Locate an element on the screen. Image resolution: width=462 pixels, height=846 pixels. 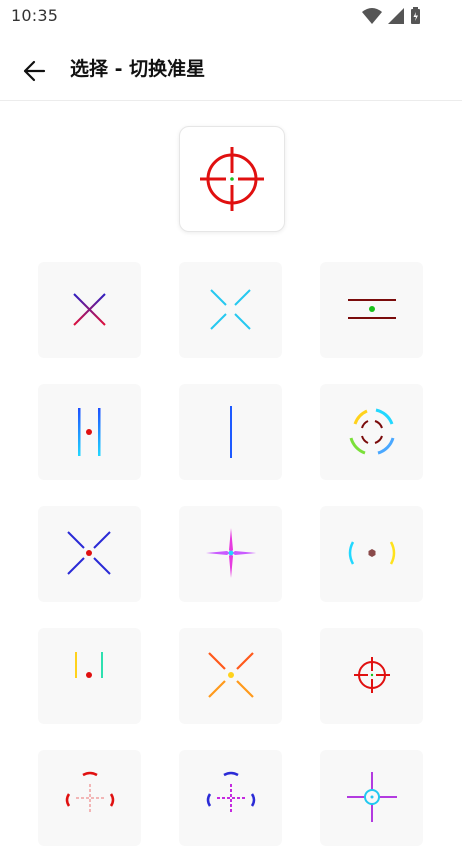
blue-x-red-dot-crosshair is located at coordinates (89, 553).